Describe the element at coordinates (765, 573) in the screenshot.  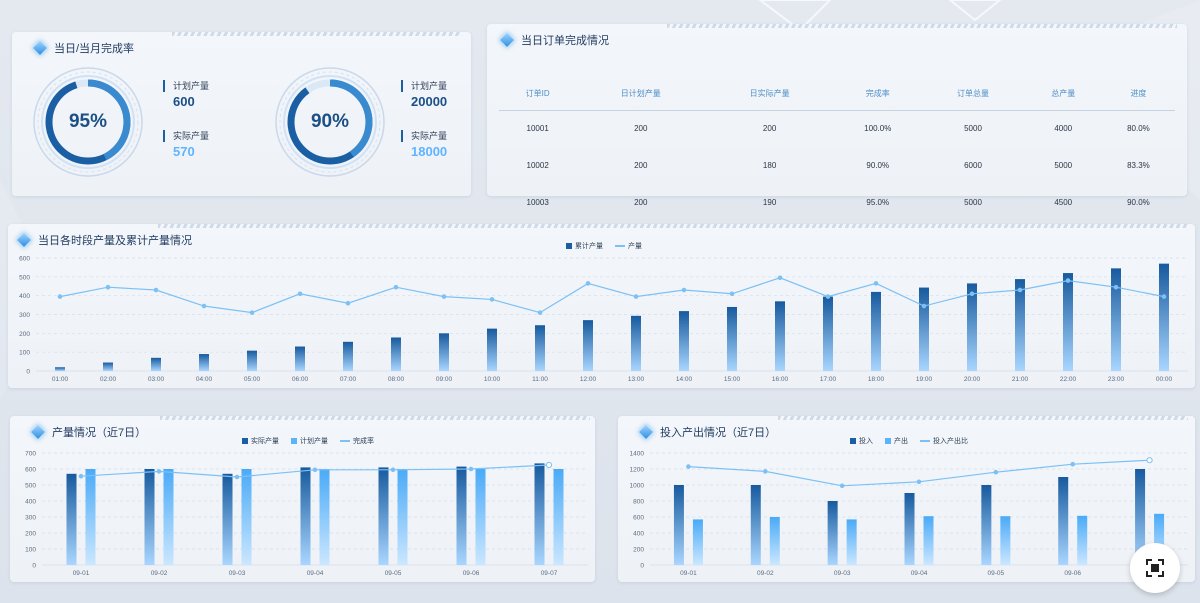
I see `x-tick-label: 09-02` at that location.